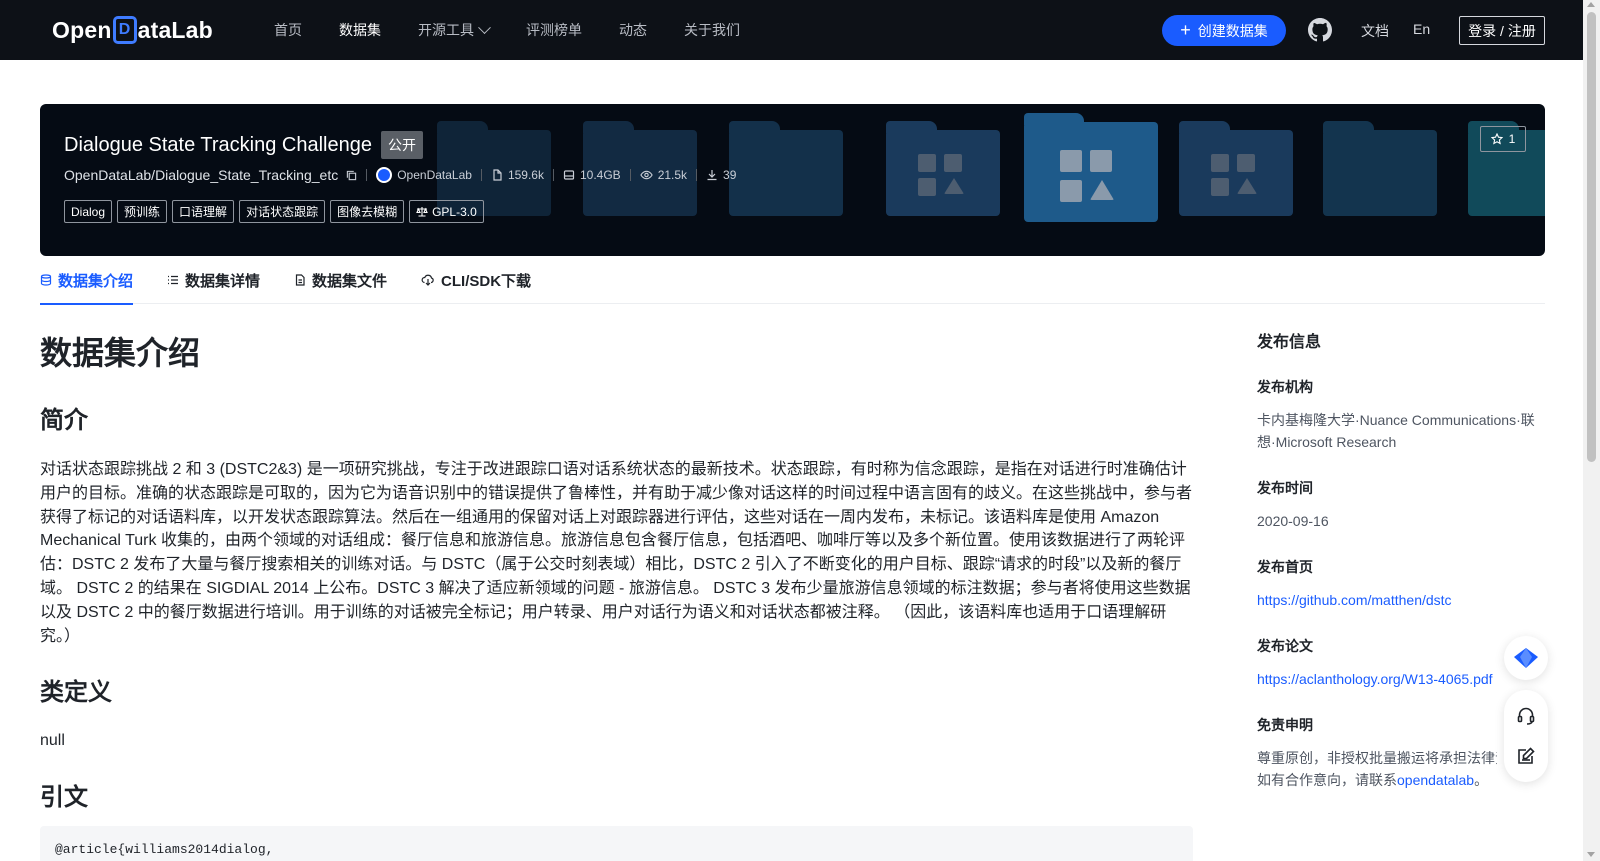 The width and height of the screenshot is (1600, 861). I want to click on tab-cli-sdk: CLI/SDK下载, so click(476, 280).